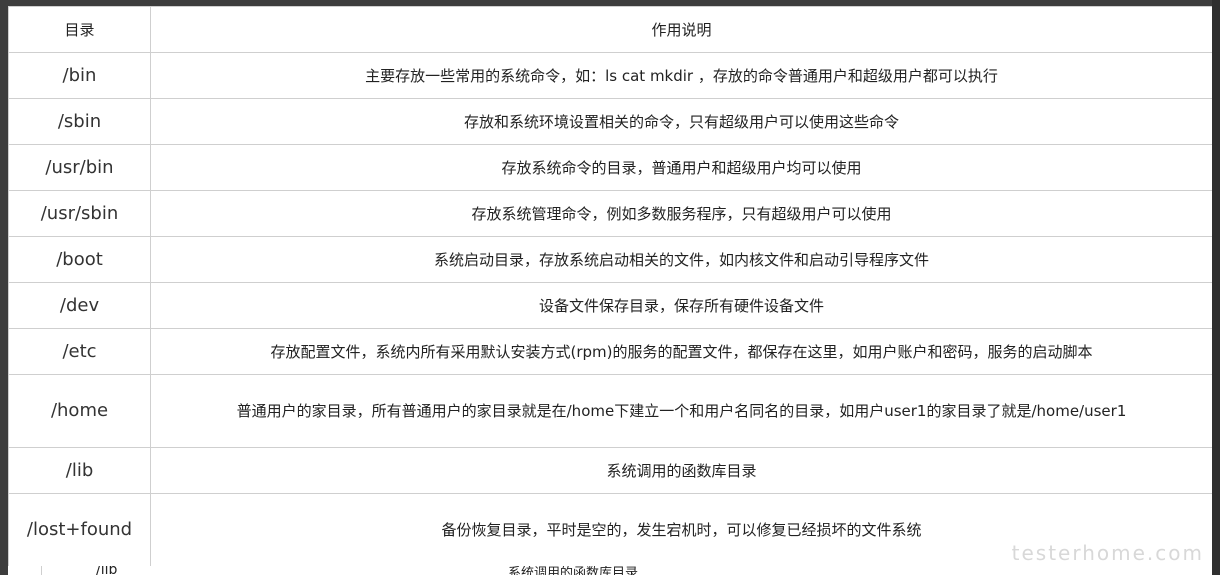 Image resolution: width=1220 pixels, height=575 pixels. I want to click on header-desc-cell: 作用说明, so click(681, 29).